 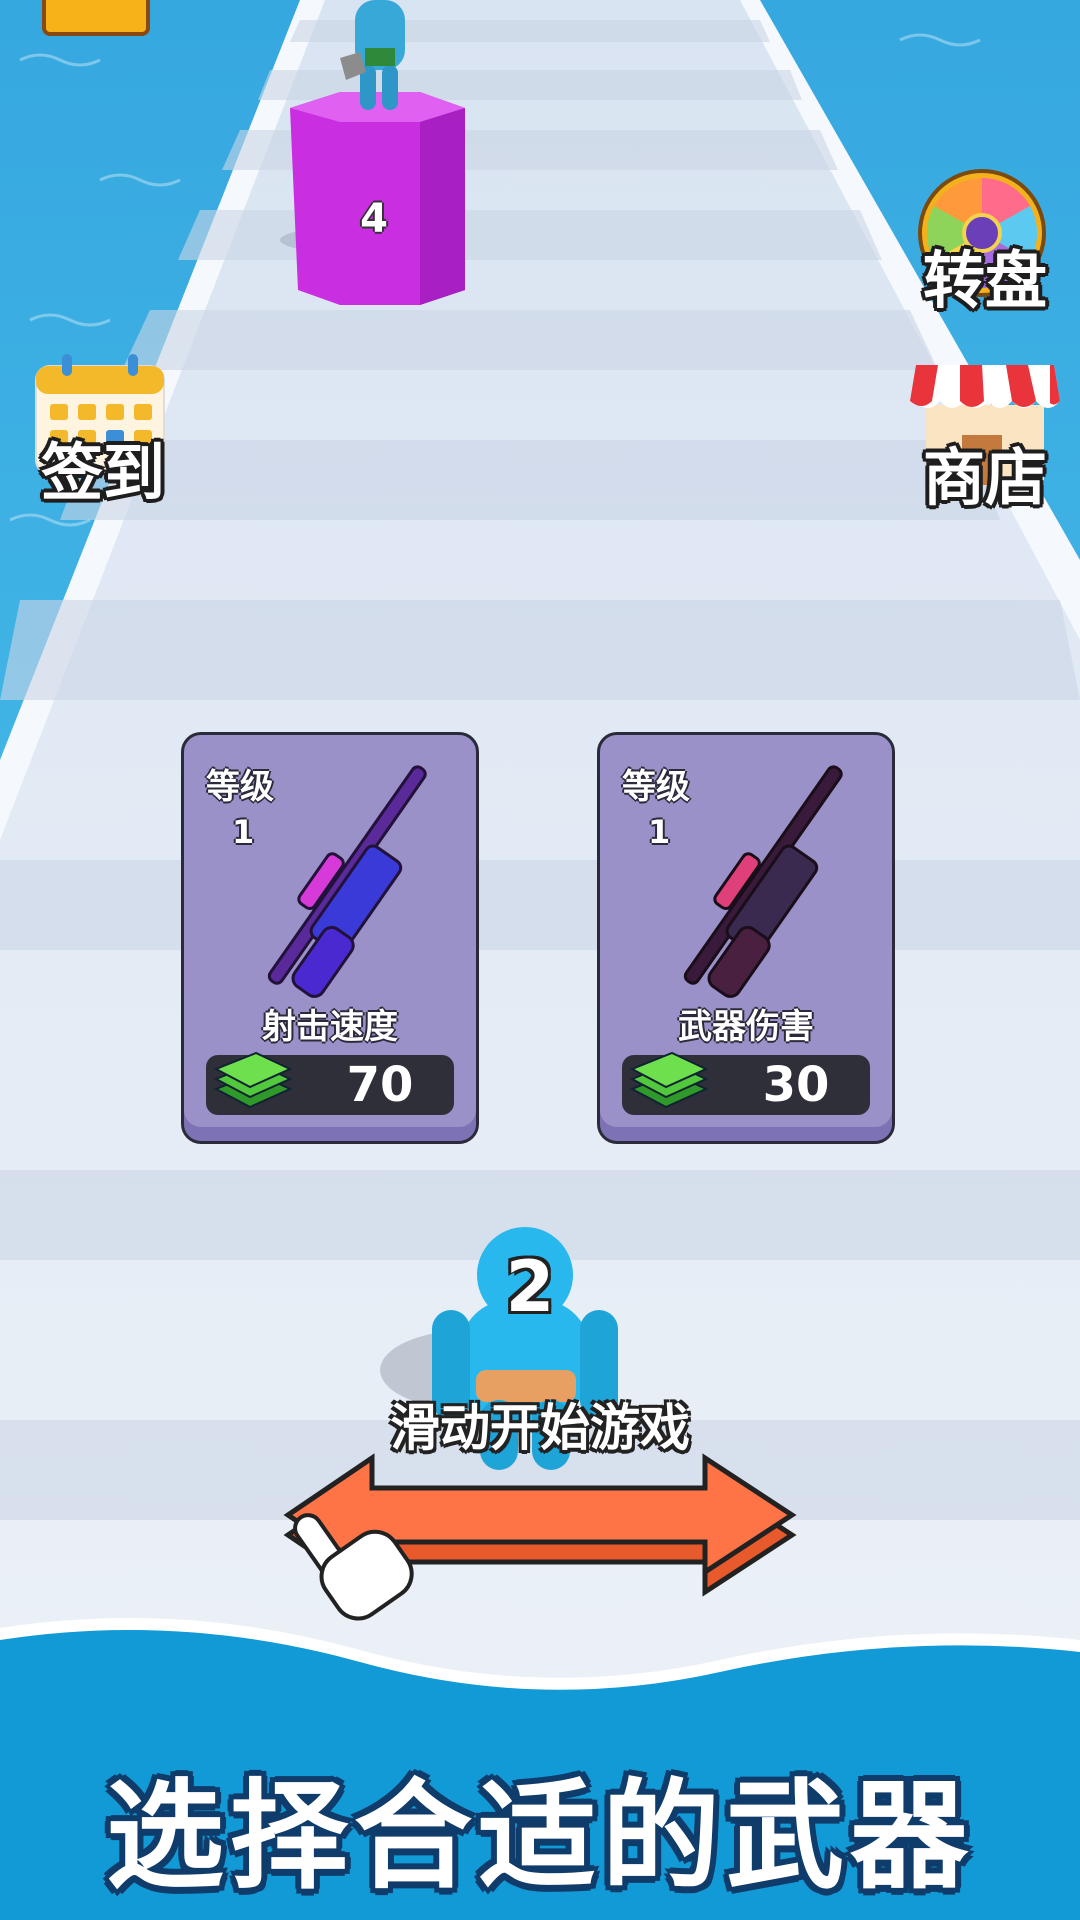 I want to click on upgrade-card-fire-rate: 等级 1 射击速度 70, so click(x=330, y=938).